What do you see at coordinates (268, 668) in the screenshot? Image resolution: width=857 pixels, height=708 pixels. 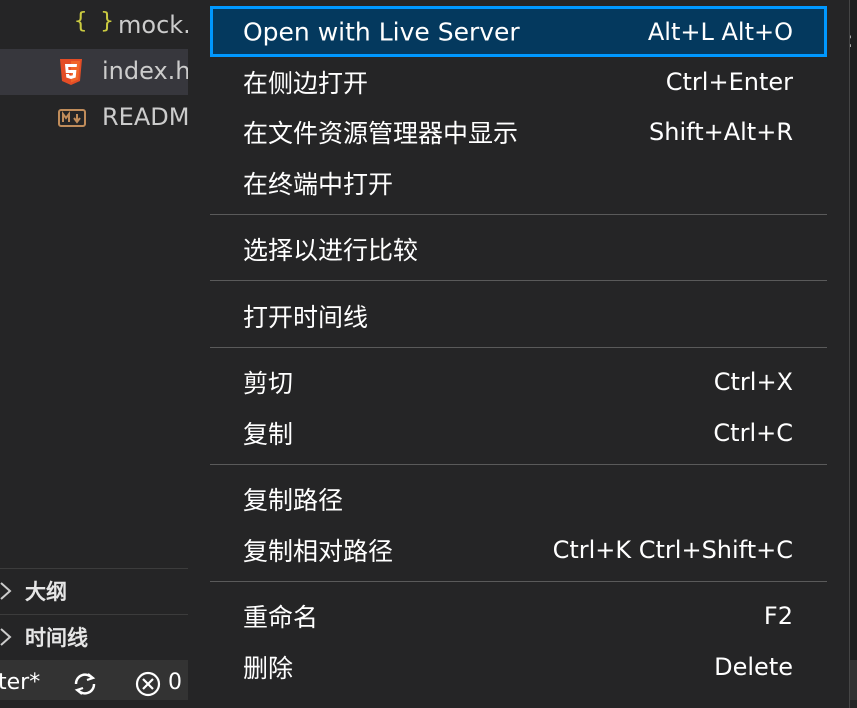 I see `menu-item-label: 删除` at bounding box center [268, 668].